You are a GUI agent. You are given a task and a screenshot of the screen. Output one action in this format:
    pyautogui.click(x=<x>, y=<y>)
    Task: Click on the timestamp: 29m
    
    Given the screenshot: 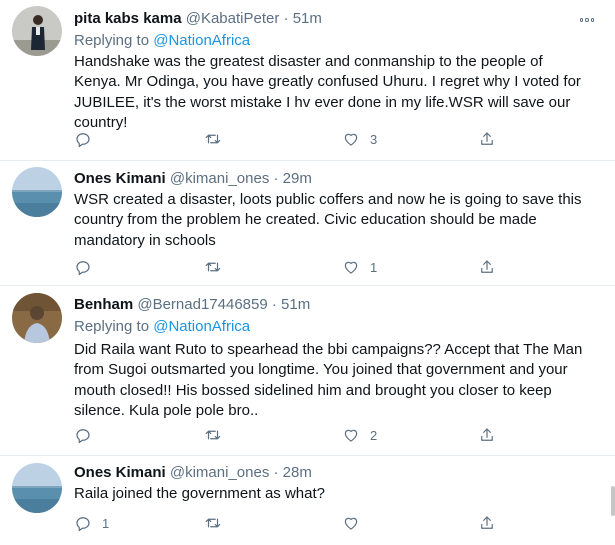 What is the action you would take?
    pyautogui.click(x=297, y=178)
    